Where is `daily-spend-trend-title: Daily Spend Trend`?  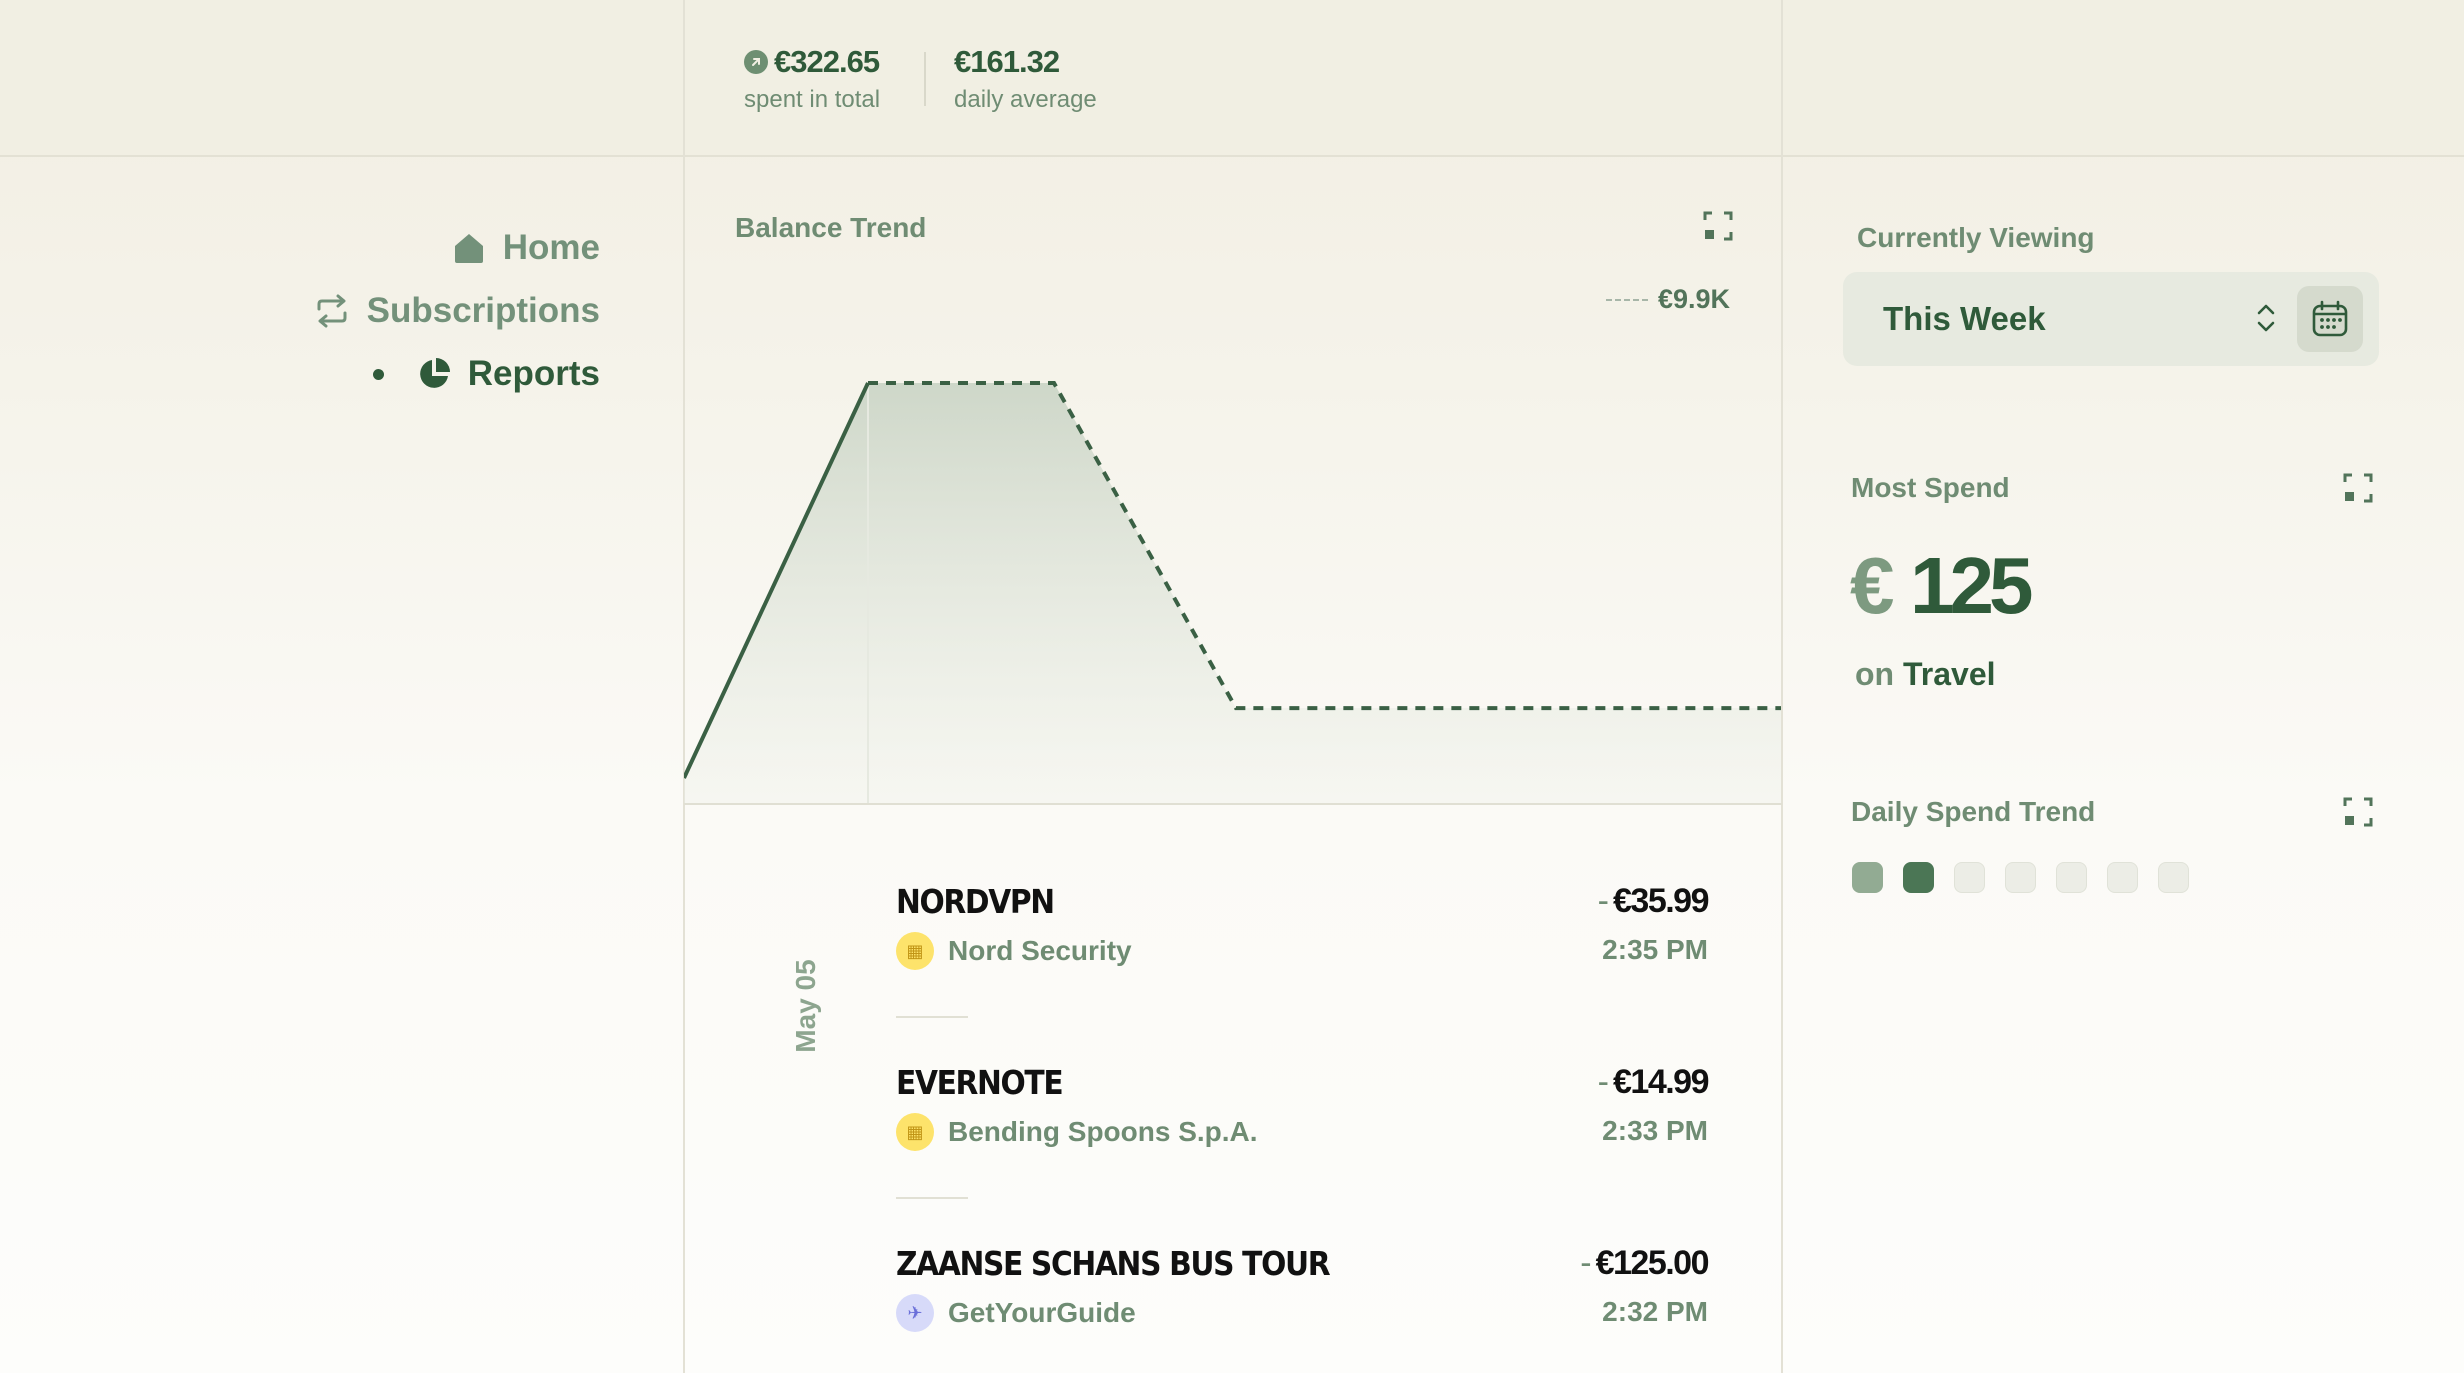
daily-spend-trend-title: Daily Spend Trend is located at coordinates (1973, 811).